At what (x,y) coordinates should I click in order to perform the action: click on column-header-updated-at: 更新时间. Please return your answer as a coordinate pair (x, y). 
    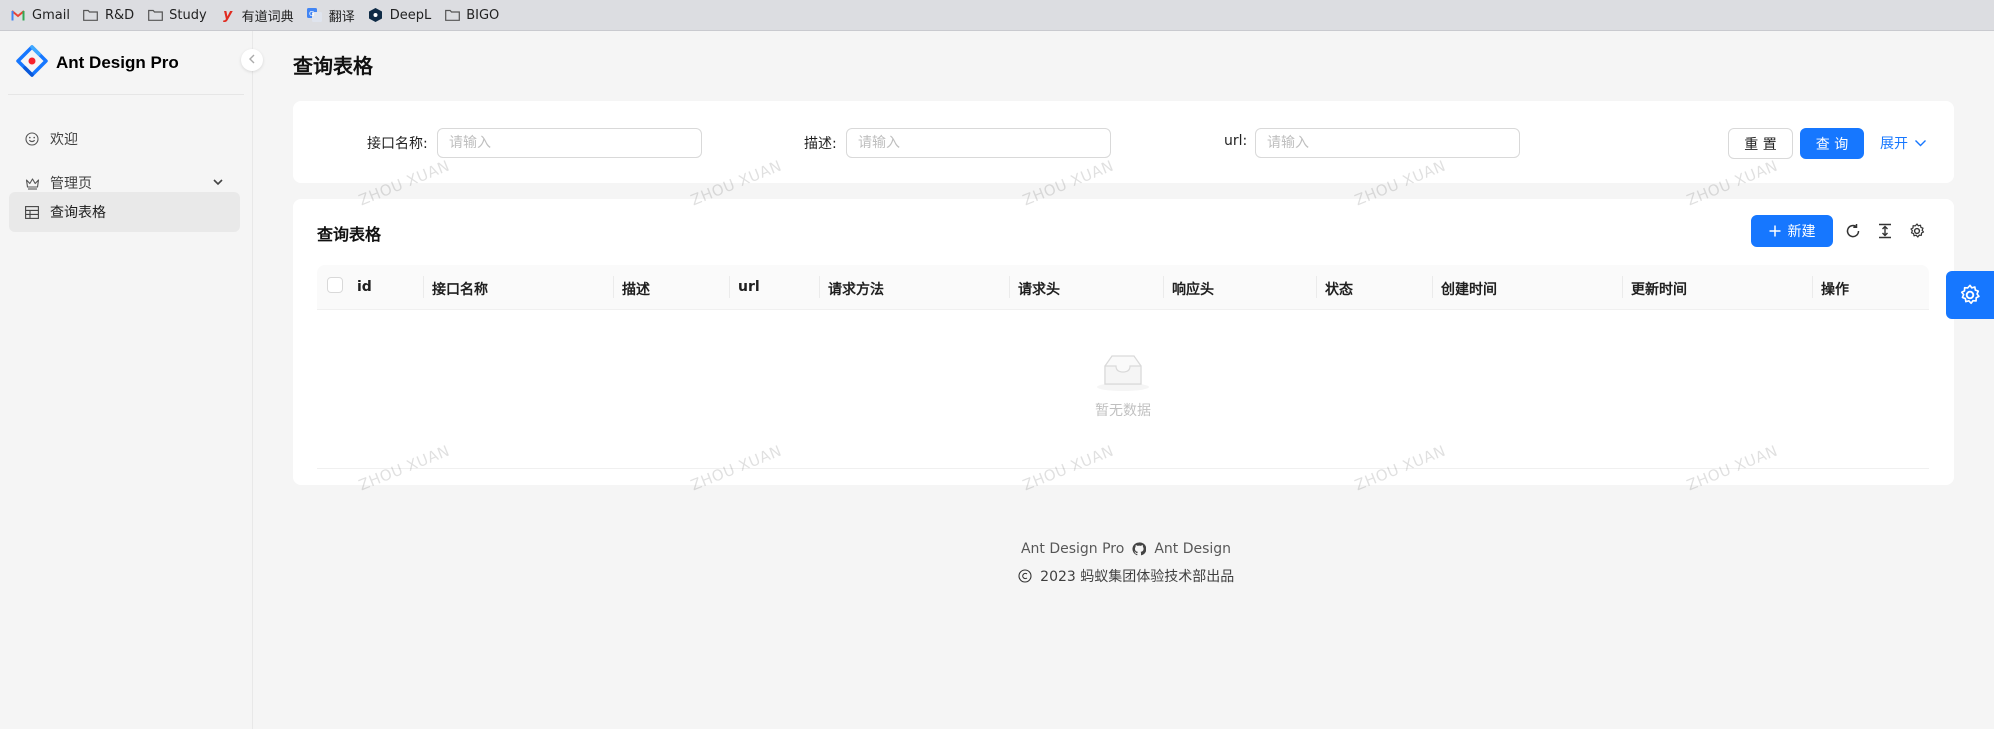
    Looking at the image, I should click on (1659, 289).